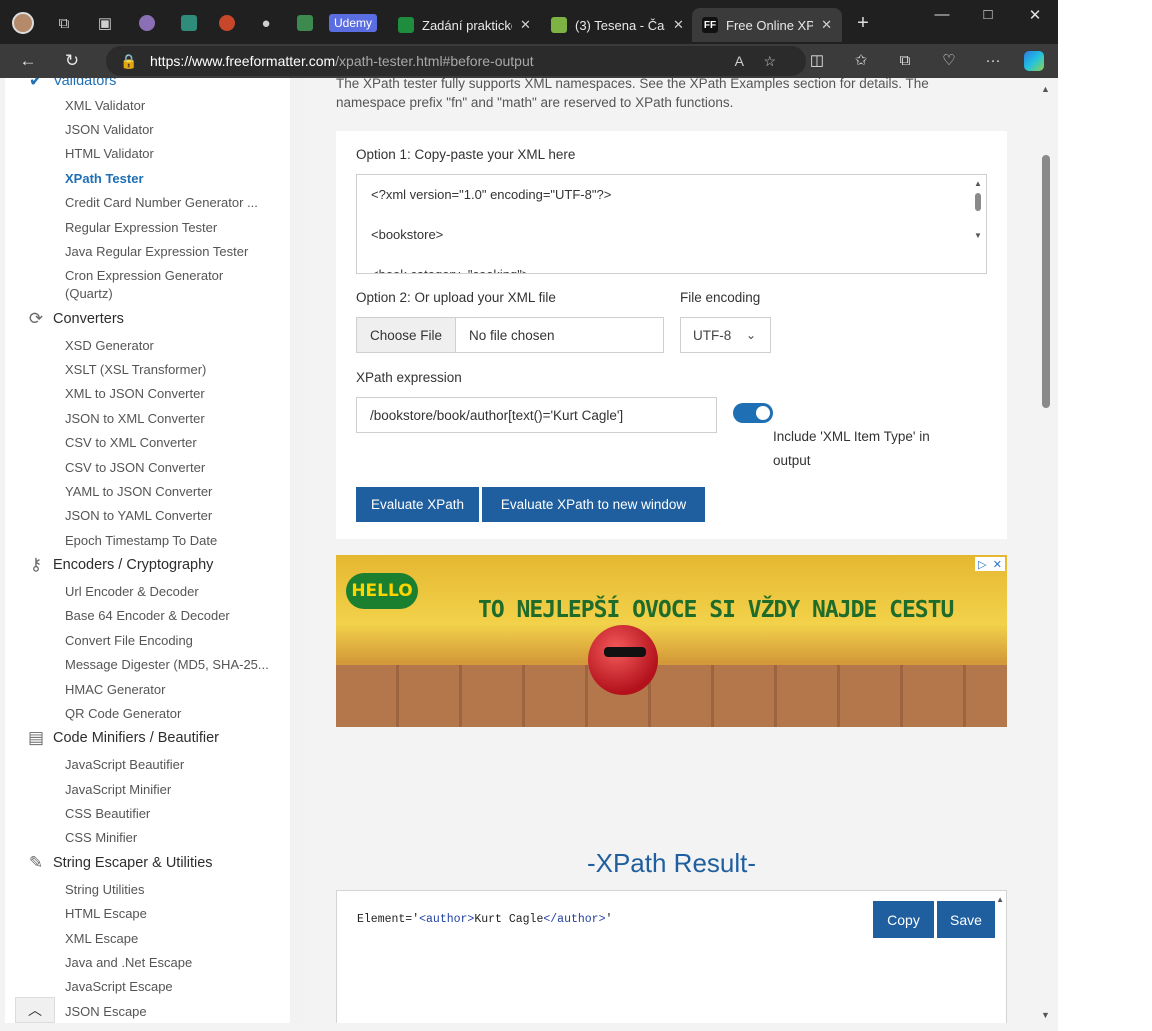 This screenshot has height=1031, width=1152. Describe the element at coordinates (863, 23) in the screenshot. I see `new-tab-button: +` at that location.